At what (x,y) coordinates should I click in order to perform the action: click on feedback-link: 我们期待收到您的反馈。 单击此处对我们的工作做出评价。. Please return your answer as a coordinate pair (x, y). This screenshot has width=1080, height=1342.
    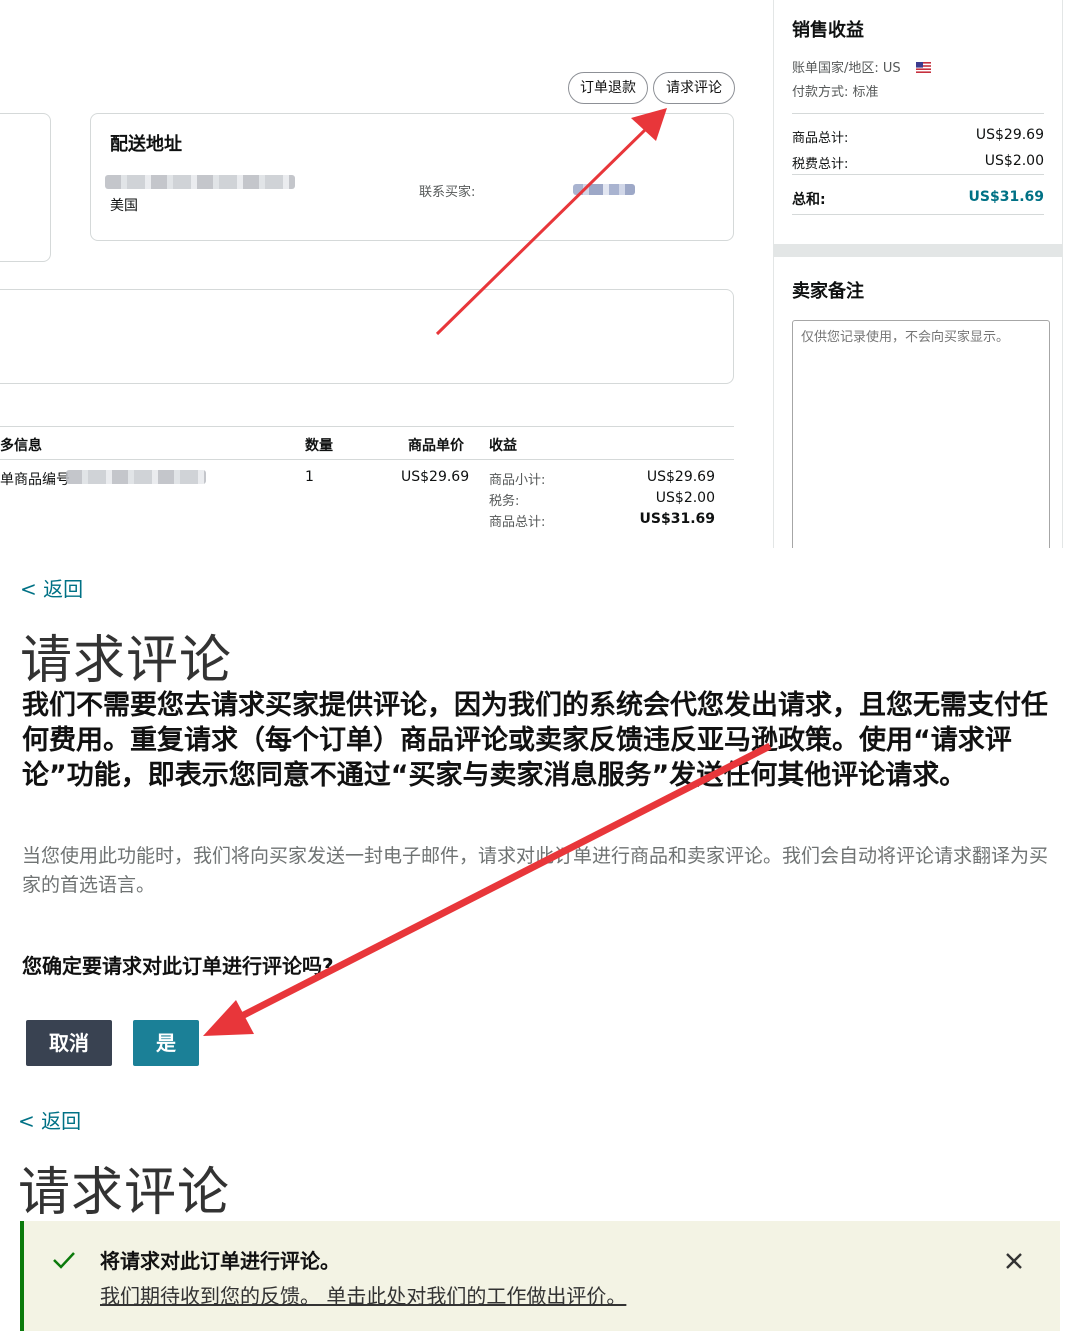
    Looking at the image, I should click on (363, 1294).